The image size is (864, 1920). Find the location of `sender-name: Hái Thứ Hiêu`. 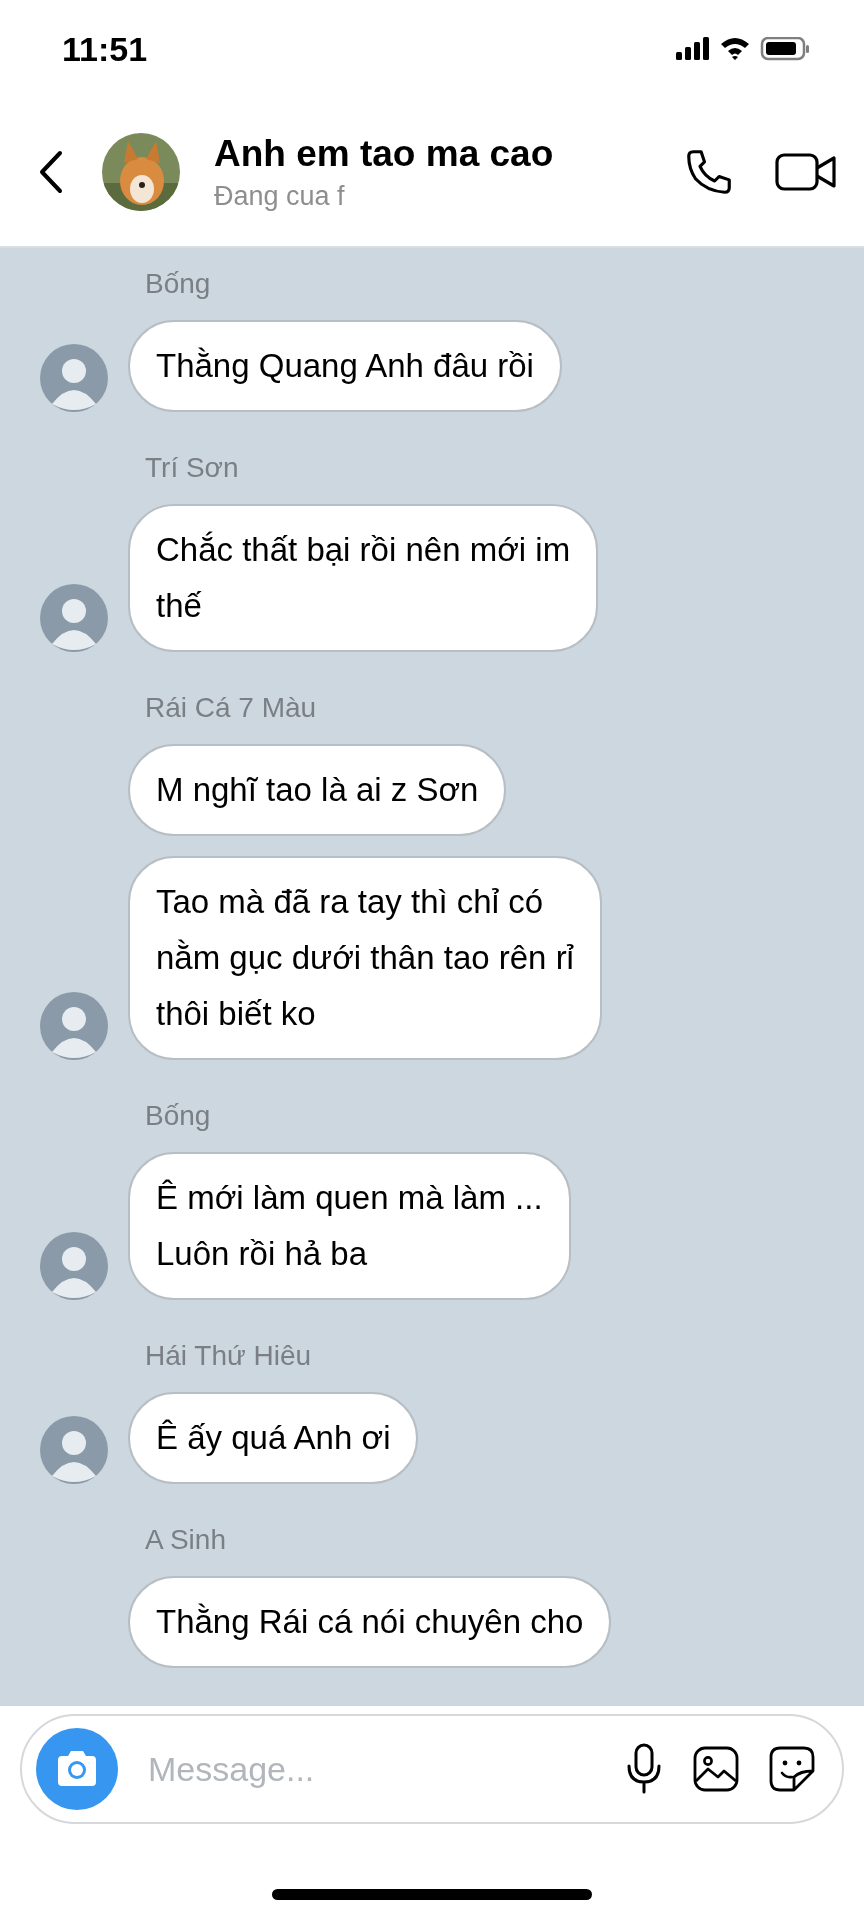

sender-name: Hái Thứ Hiêu is located at coordinates (229, 1356).